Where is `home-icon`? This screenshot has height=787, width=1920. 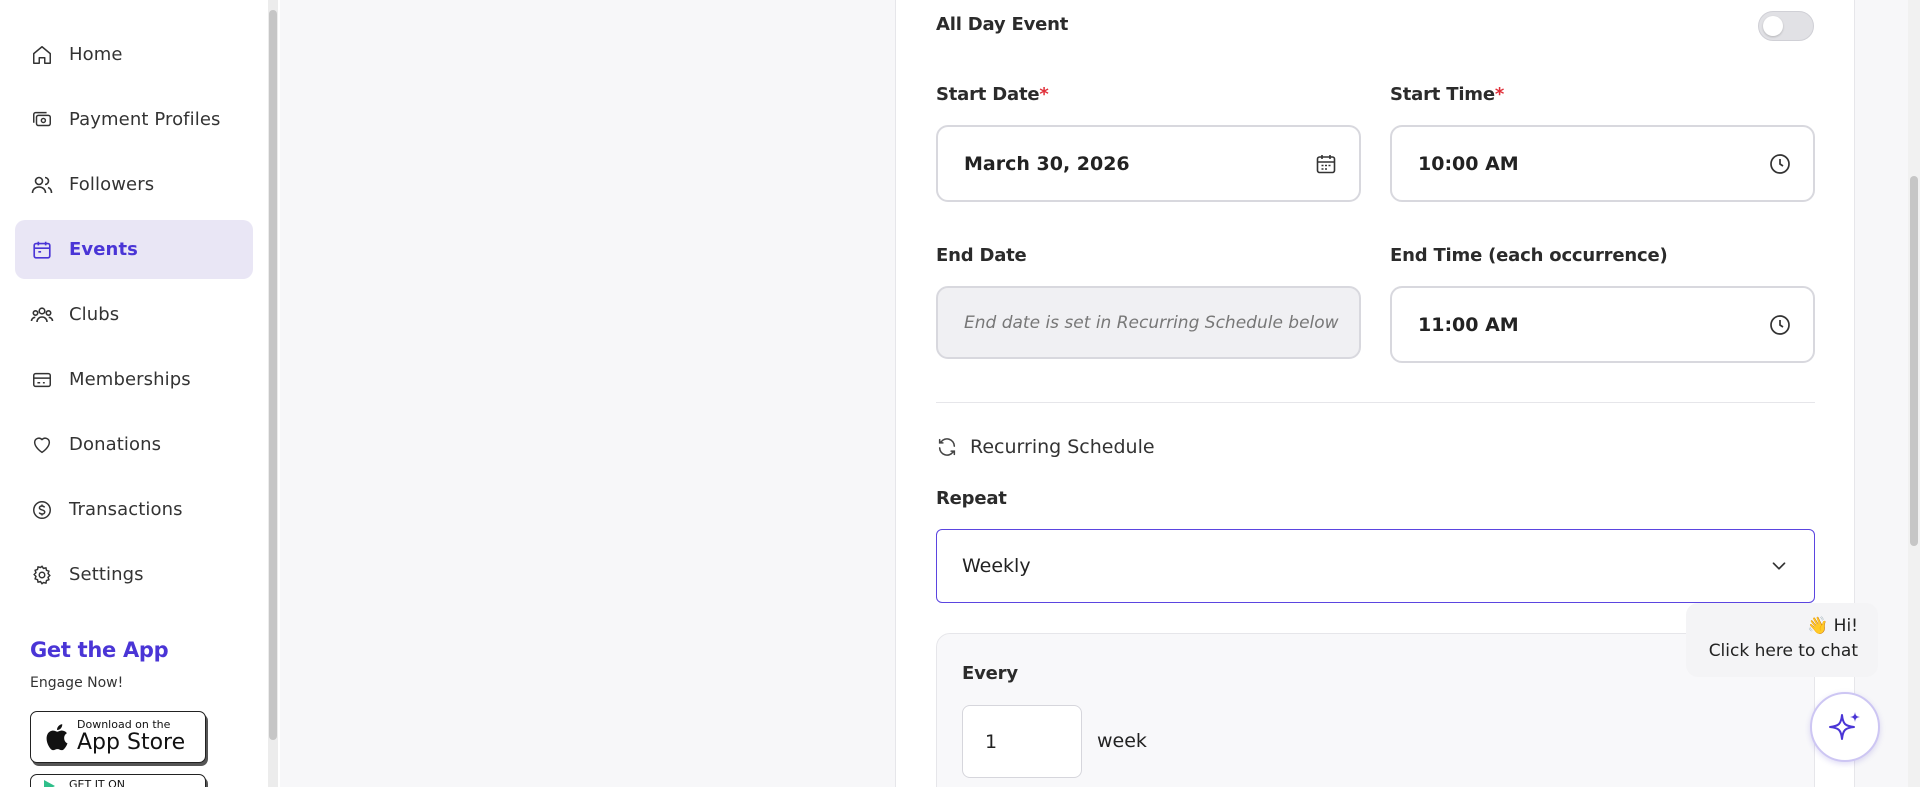 home-icon is located at coordinates (42, 55).